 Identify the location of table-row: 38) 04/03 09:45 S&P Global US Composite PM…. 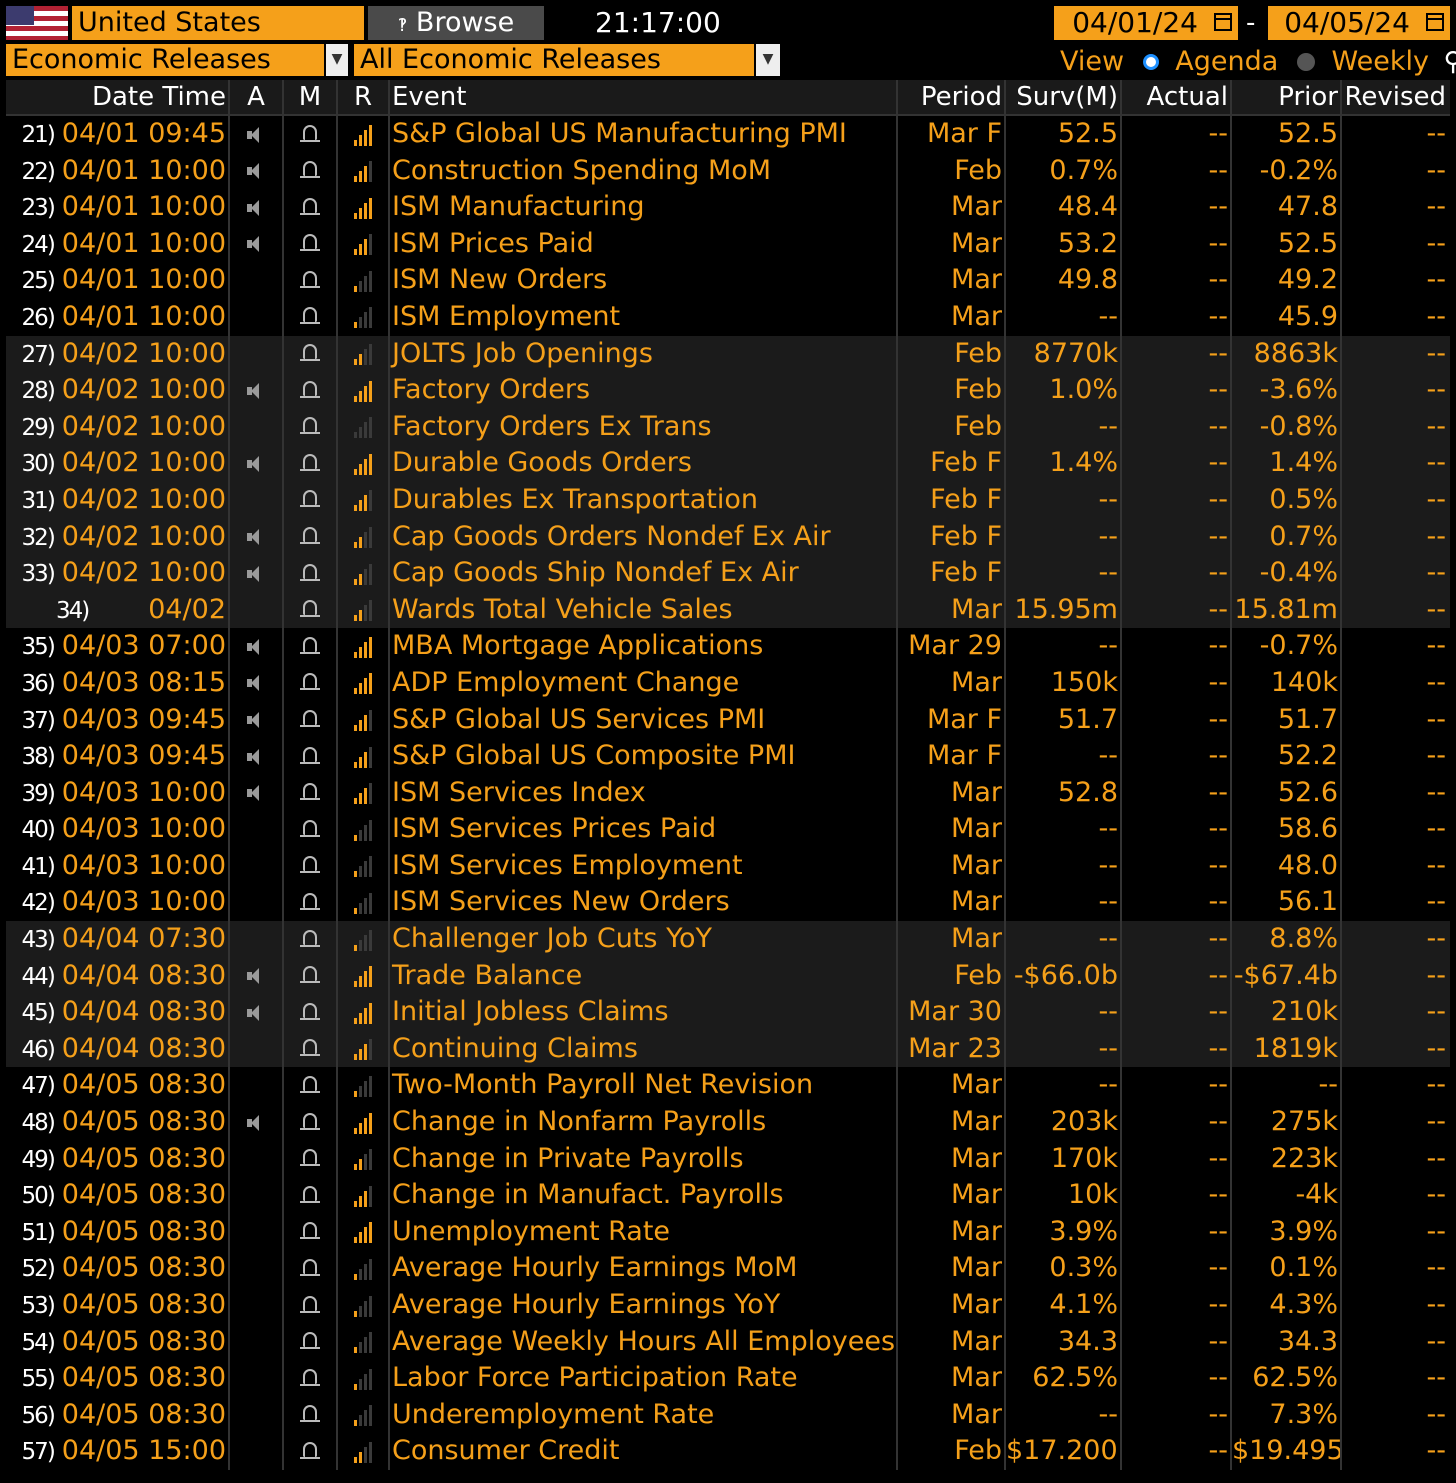
(728, 756).